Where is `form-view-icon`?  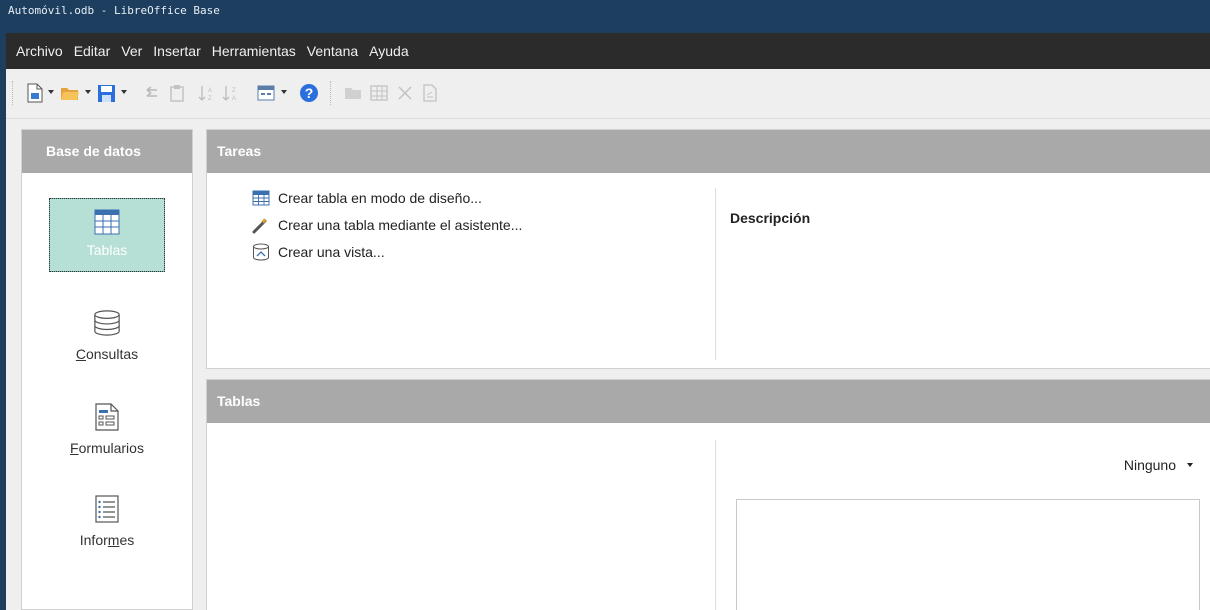
form-view-icon is located at coordinates (266, 93).